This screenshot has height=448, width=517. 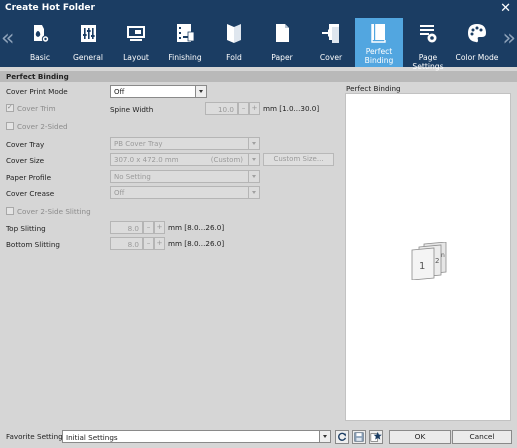 What do you see at coordinates (88, 33) in the screenshot?
I see `sliders-icon` at bounding box center [88, 33].